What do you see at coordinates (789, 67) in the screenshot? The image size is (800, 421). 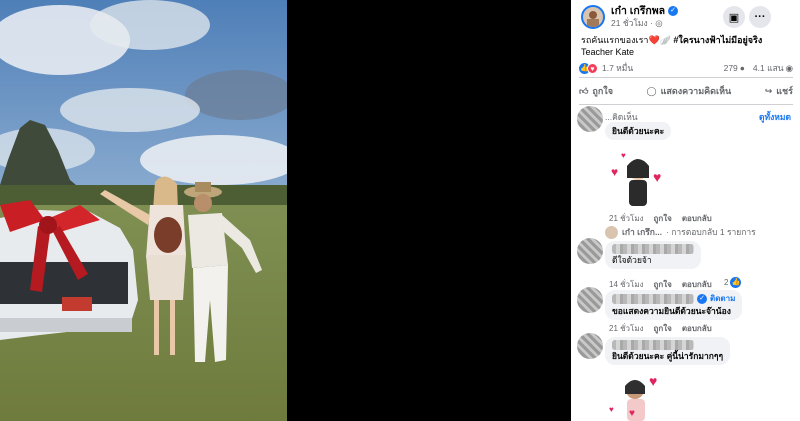 I see `eye-icon: ◉` at bounding box center [789, 67].